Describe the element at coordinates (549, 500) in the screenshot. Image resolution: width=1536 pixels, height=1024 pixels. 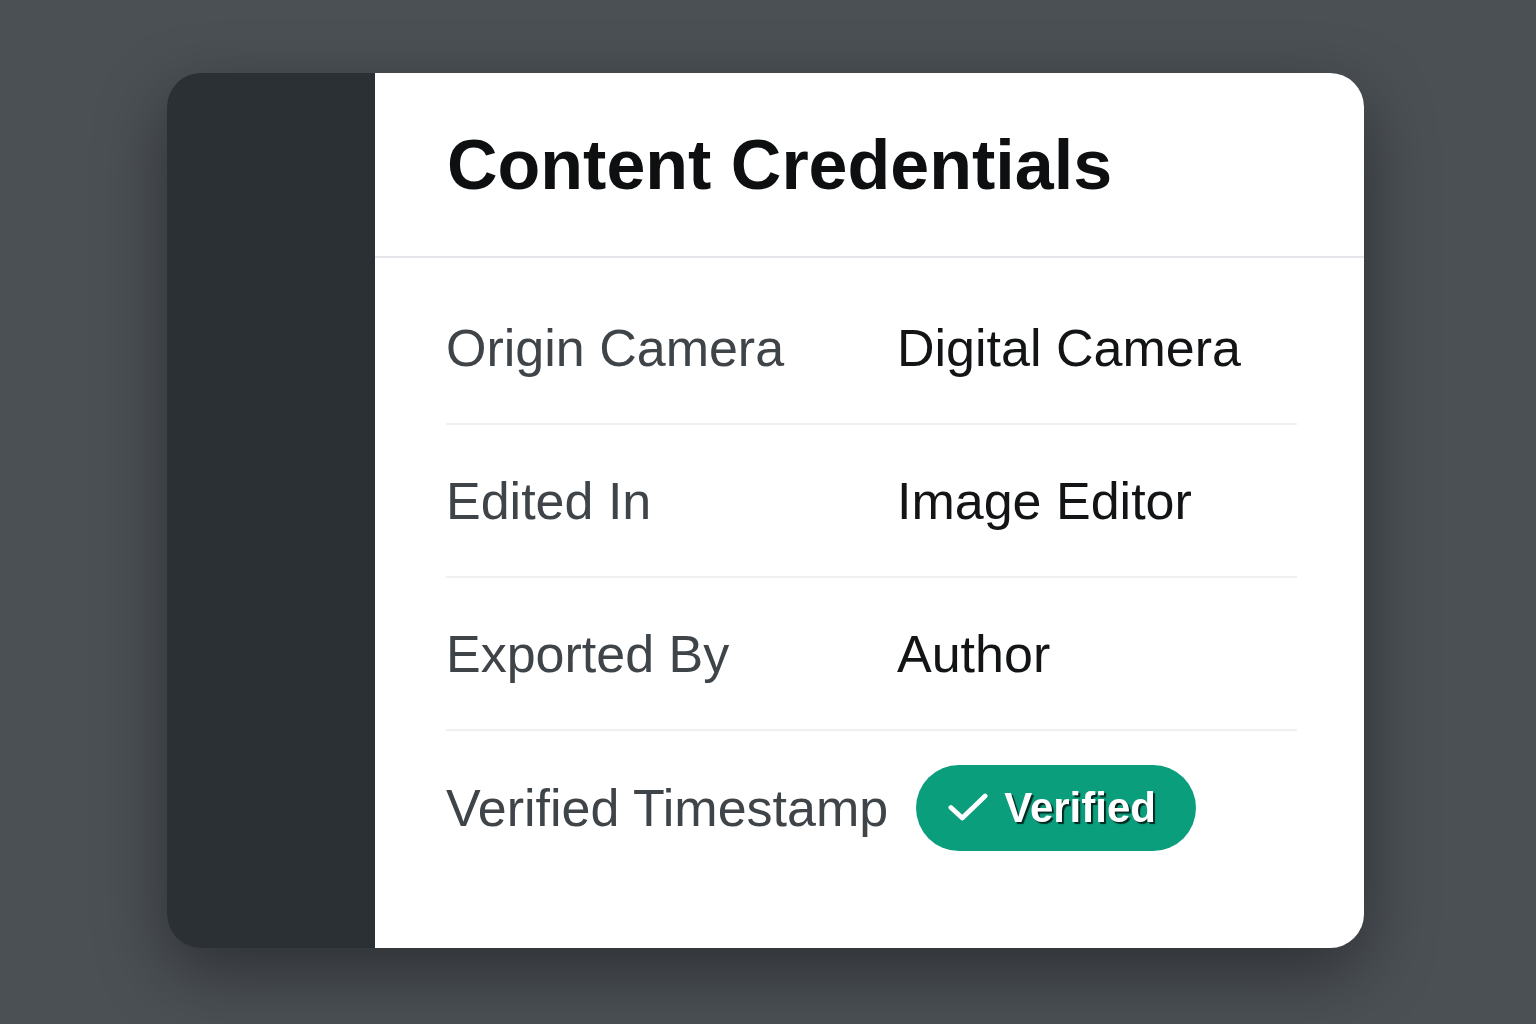
I see `field-label: Edited In` at that location.